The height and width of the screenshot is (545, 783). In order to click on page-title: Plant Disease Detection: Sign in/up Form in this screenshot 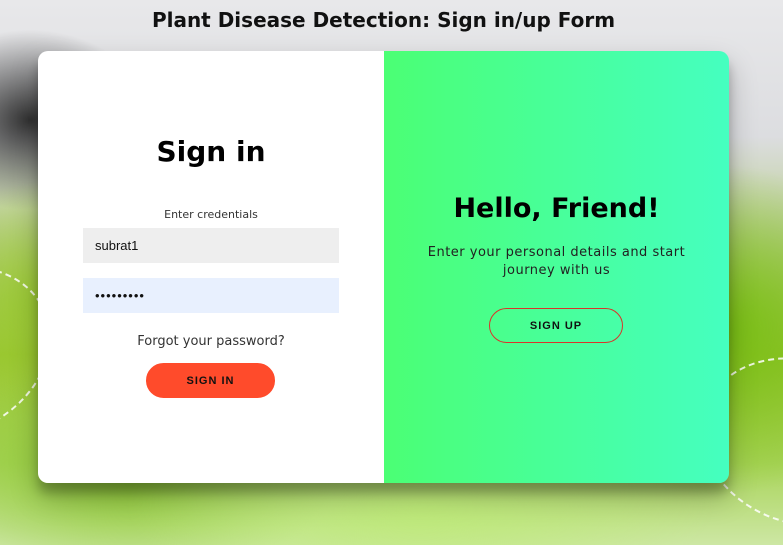, I will do `click(383, 20)`.